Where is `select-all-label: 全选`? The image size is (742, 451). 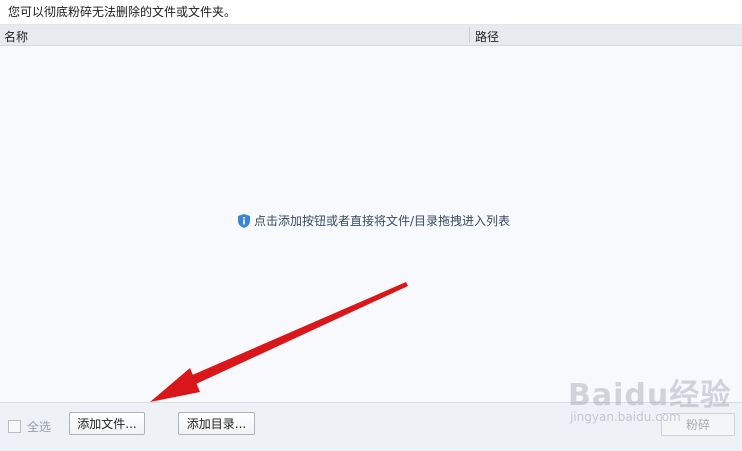
select-all-label: 全选 is located at coordinates (39, 427).